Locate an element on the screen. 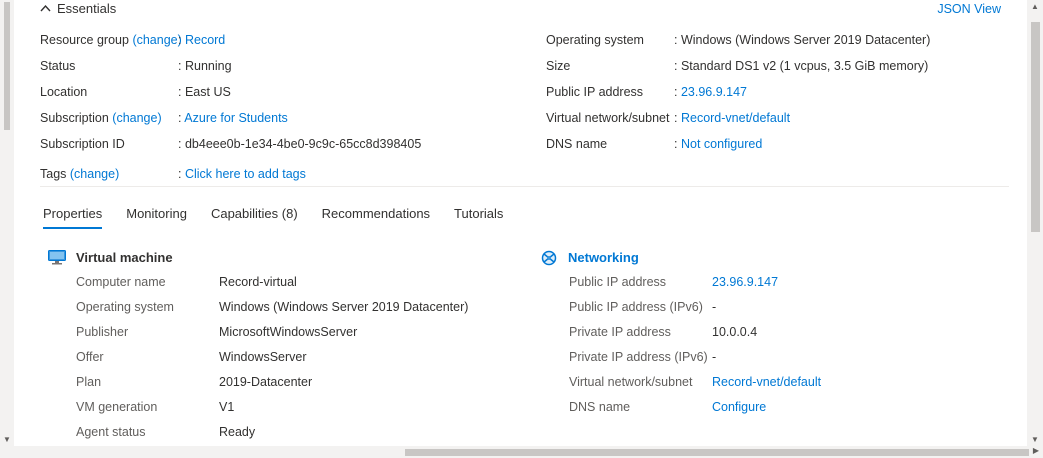 The image size is (1043, 458). essentials-label: Subscription (change) is located at coordinates (101, 118).